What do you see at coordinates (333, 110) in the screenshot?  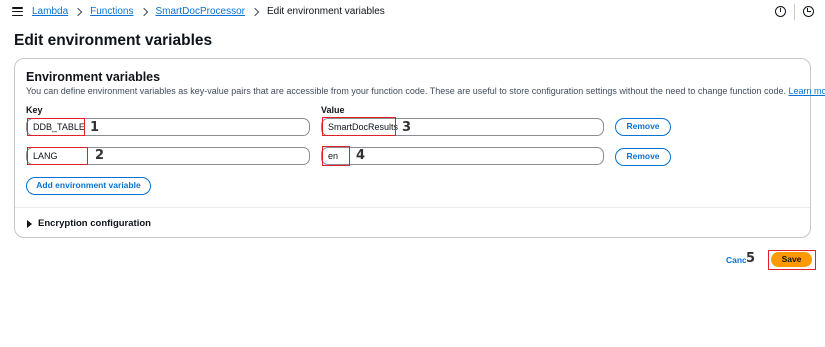 I see `value-label: Value` at bounding box center [333, 110].